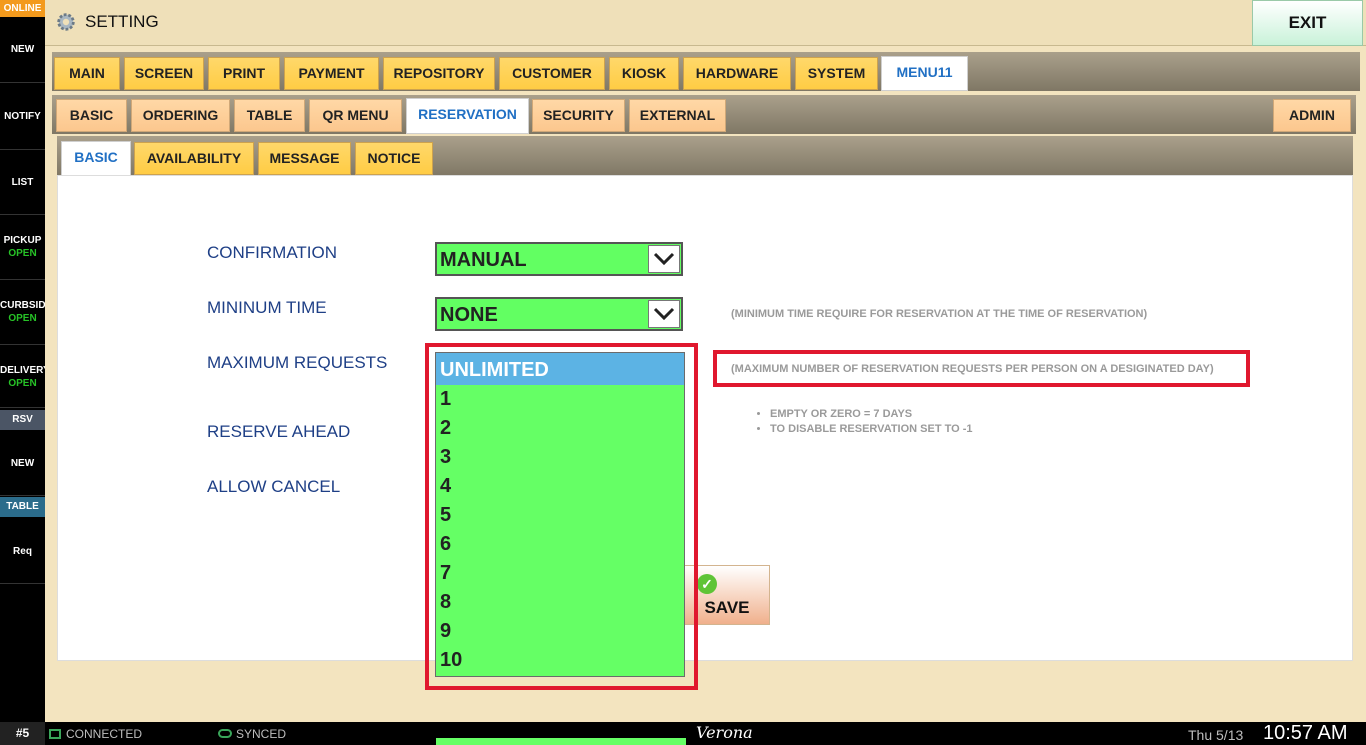  I want to click on confirmation-value: MANUAL, so click(483, 260).